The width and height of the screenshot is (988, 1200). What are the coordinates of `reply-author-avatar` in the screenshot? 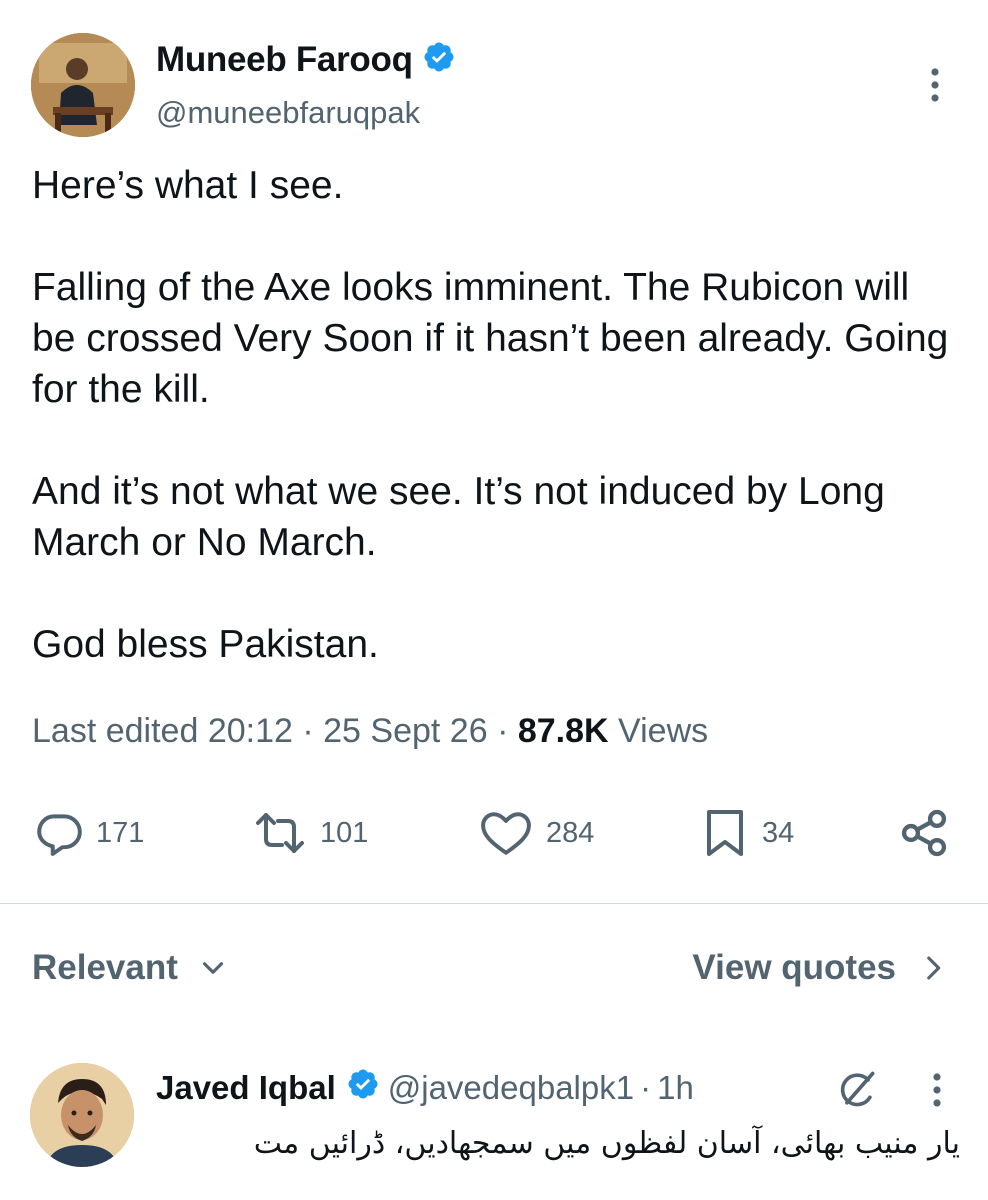 It's located at (82, 1115).